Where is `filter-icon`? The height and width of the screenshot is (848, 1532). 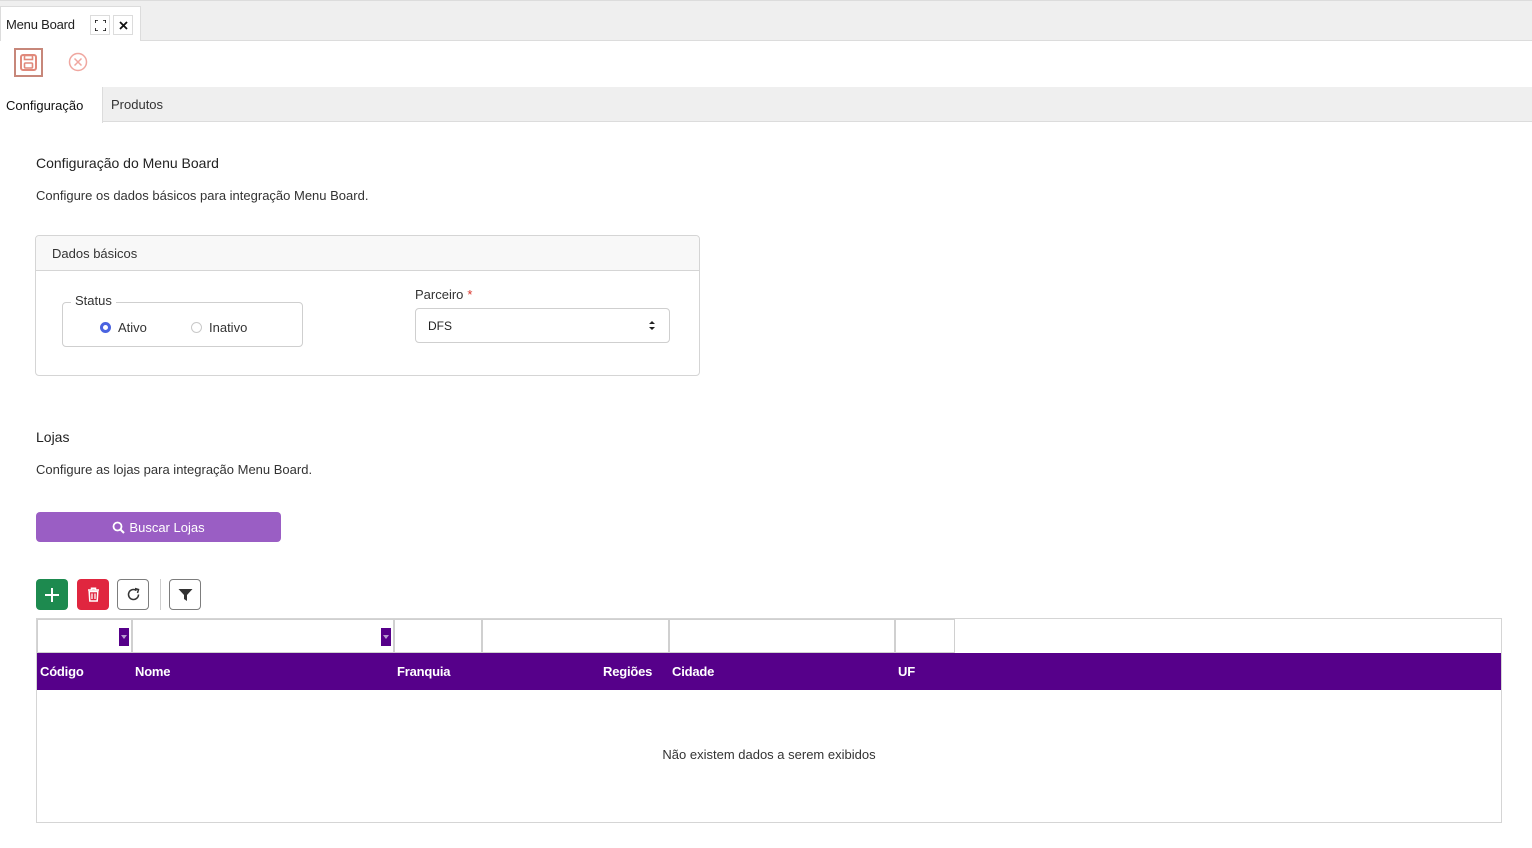
filter-icon is located at coordinates (185, 594).